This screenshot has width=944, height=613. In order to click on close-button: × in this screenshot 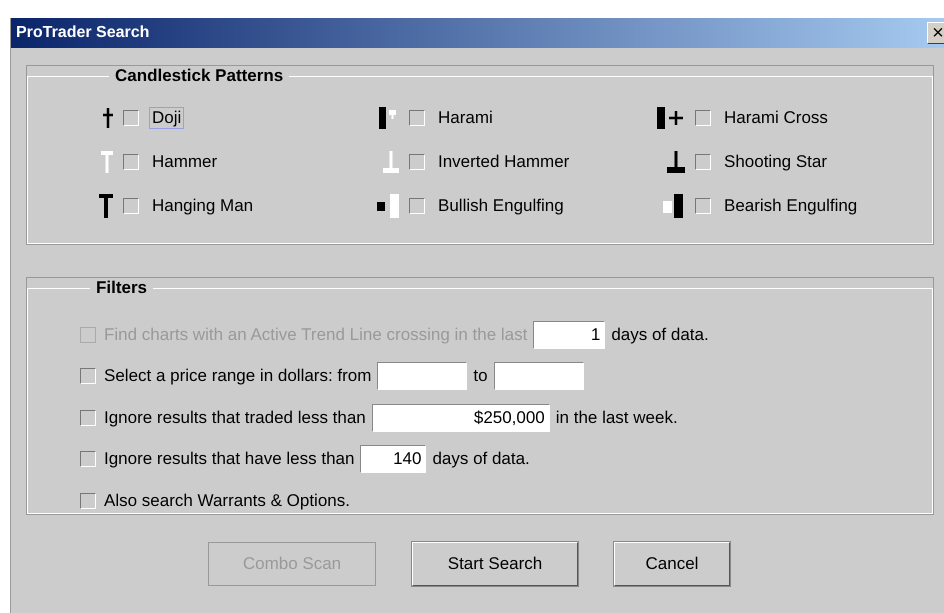, I will do `click(935, 33)`.